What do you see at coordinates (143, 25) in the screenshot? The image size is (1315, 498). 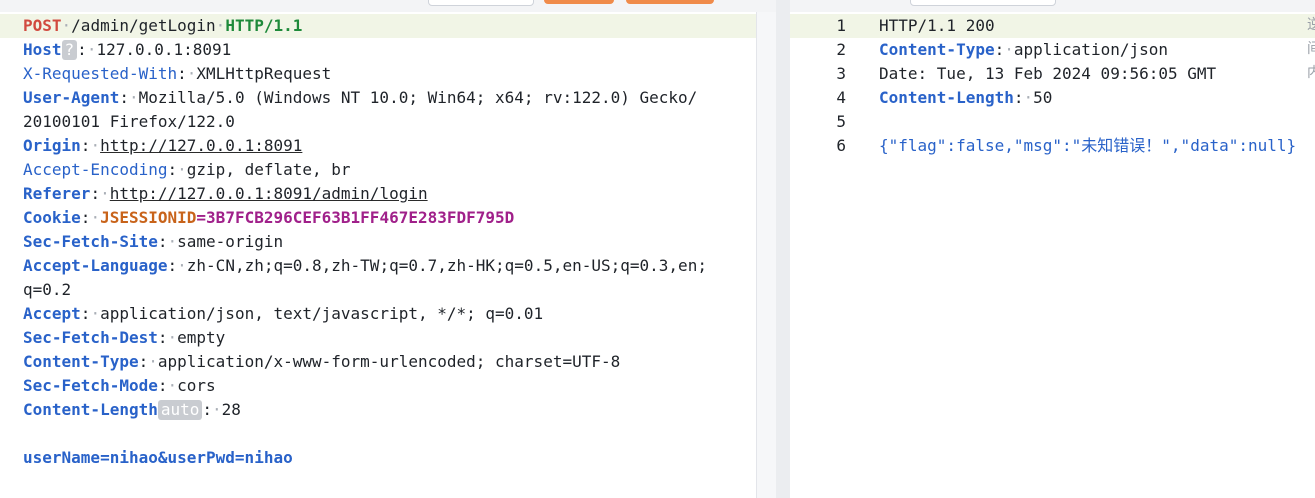 I see `request-path: /admin/getLogin` at bounding box center [143, 25].